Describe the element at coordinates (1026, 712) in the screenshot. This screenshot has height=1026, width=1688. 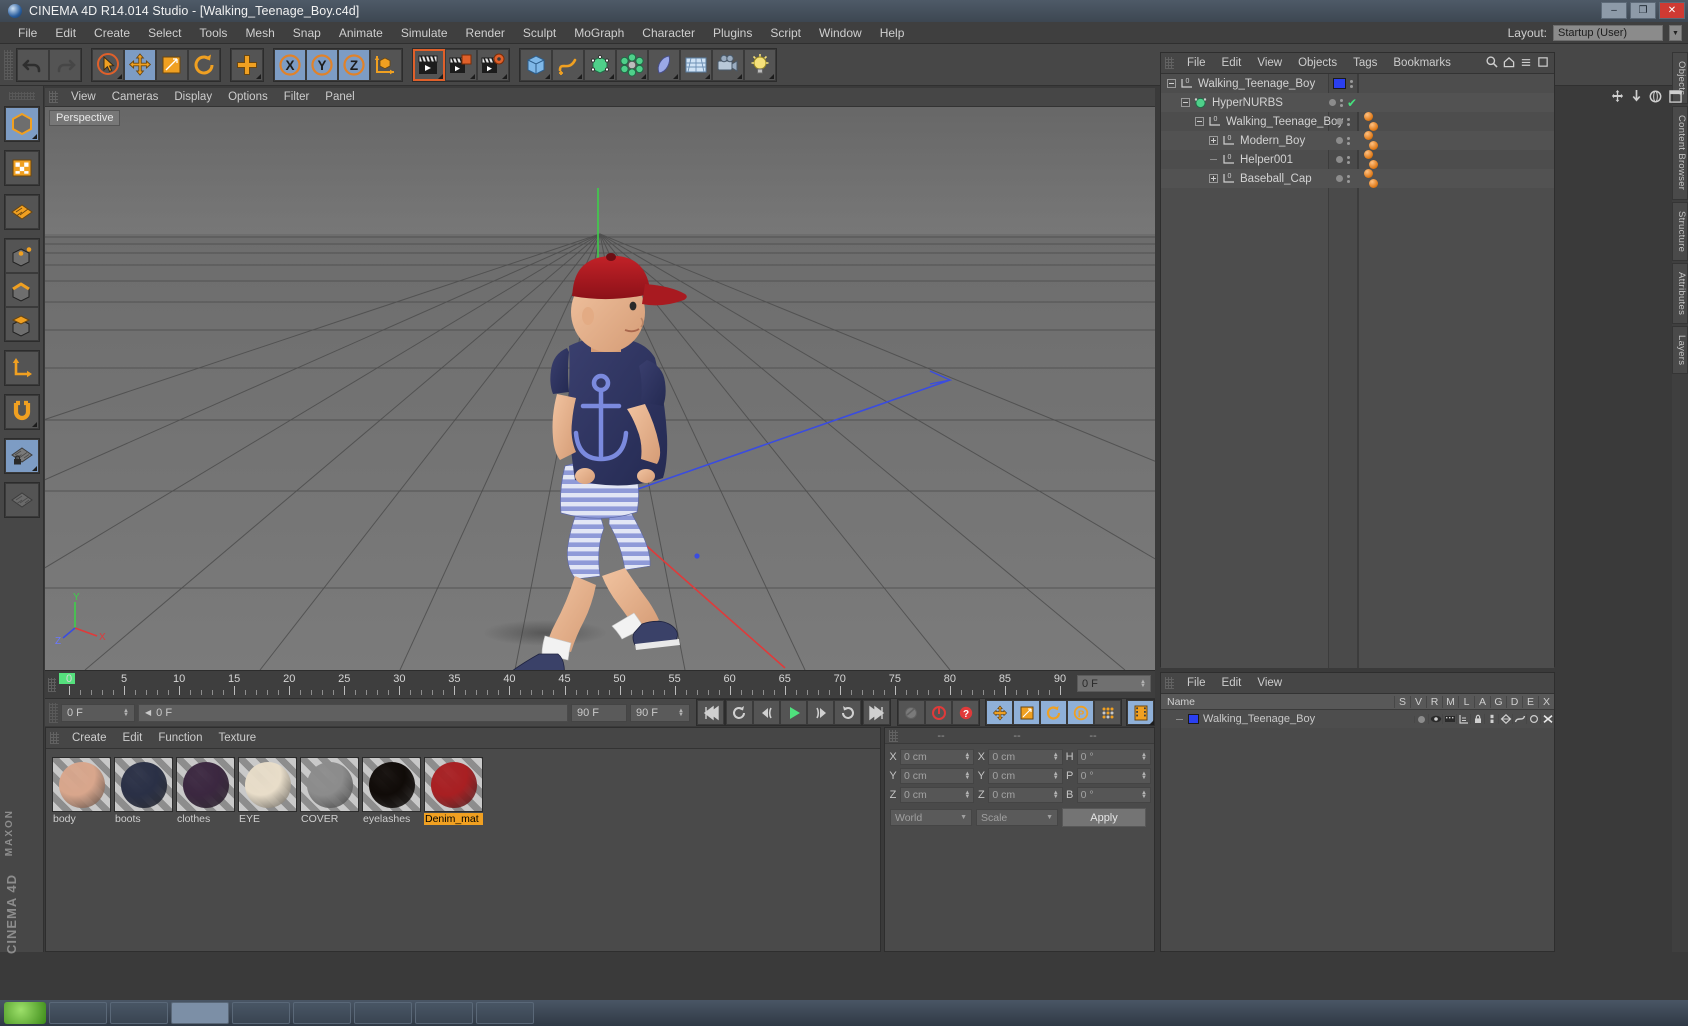
I see `scale-key-toggle` at that location.